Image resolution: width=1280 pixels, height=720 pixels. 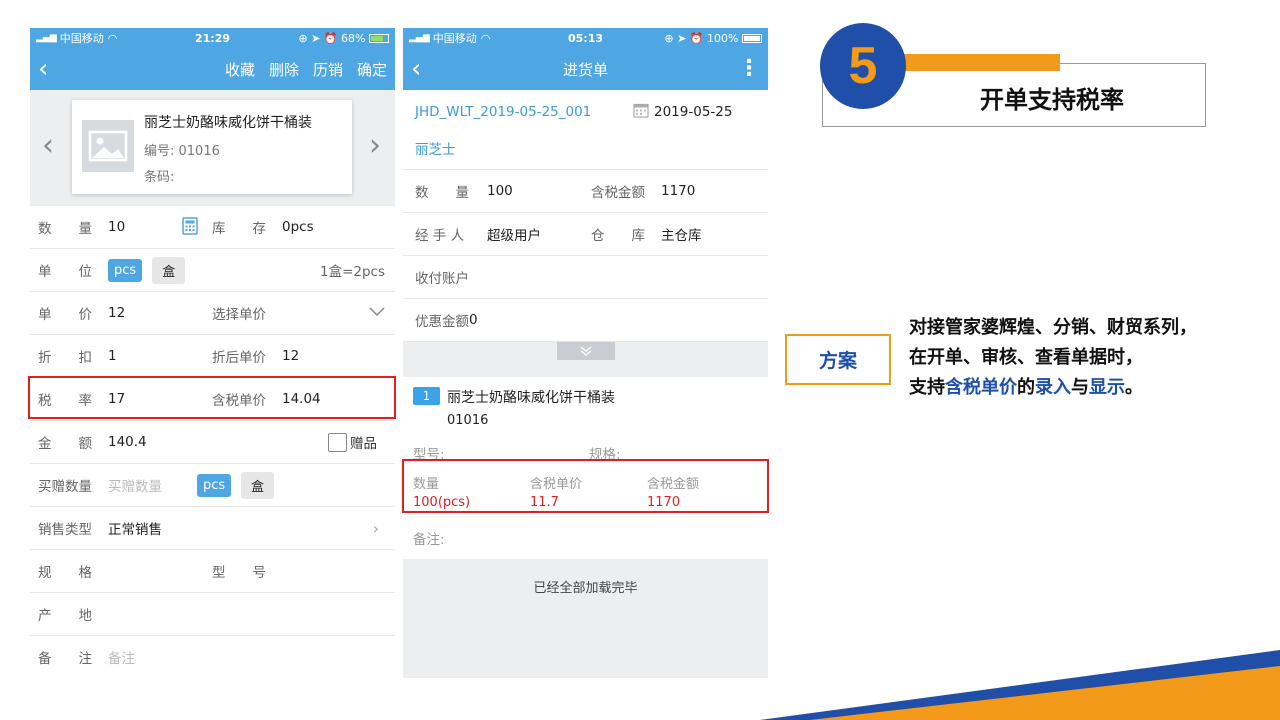 I want to click on corner-decoration, so click(x=1020, y=685).